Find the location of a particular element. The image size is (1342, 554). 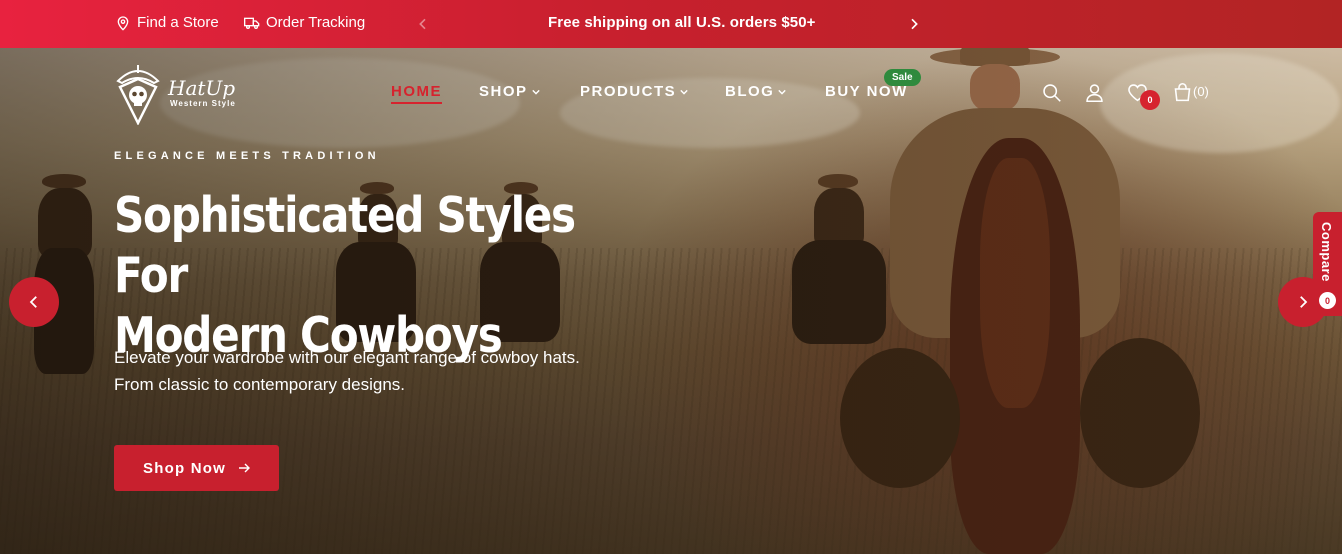

nav-products-label: PRODUCTS is located at coordinates (628, 91).